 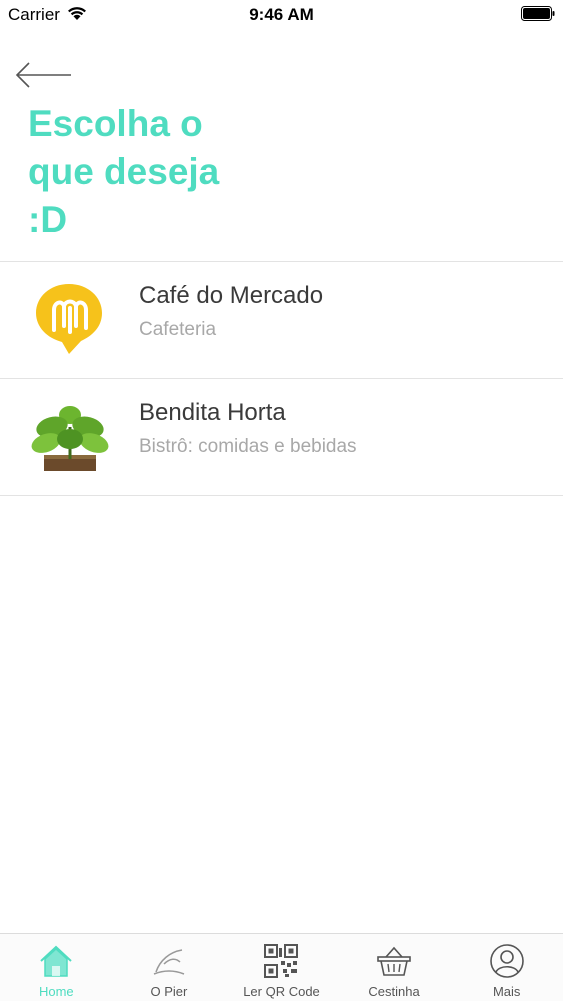 I want to click on tab-ler-qr-code: Ler QR Code, so click(x=281, y=967).